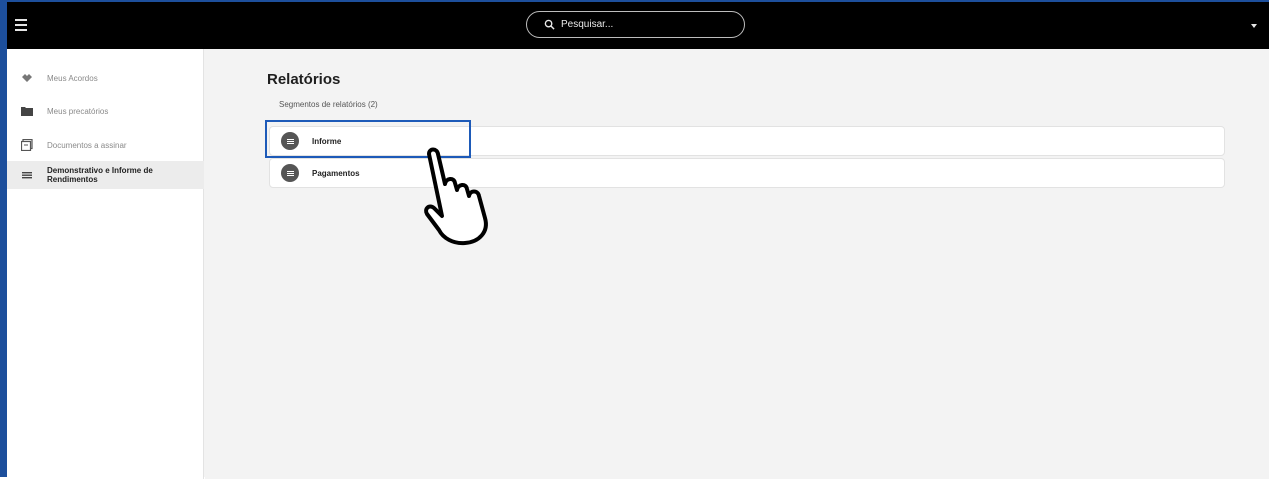 This screenshot has width=1269, height=479. Describe the element at coordinates (747, 141) in the screenshot. I see `report-row-informe: Informe` at that location.